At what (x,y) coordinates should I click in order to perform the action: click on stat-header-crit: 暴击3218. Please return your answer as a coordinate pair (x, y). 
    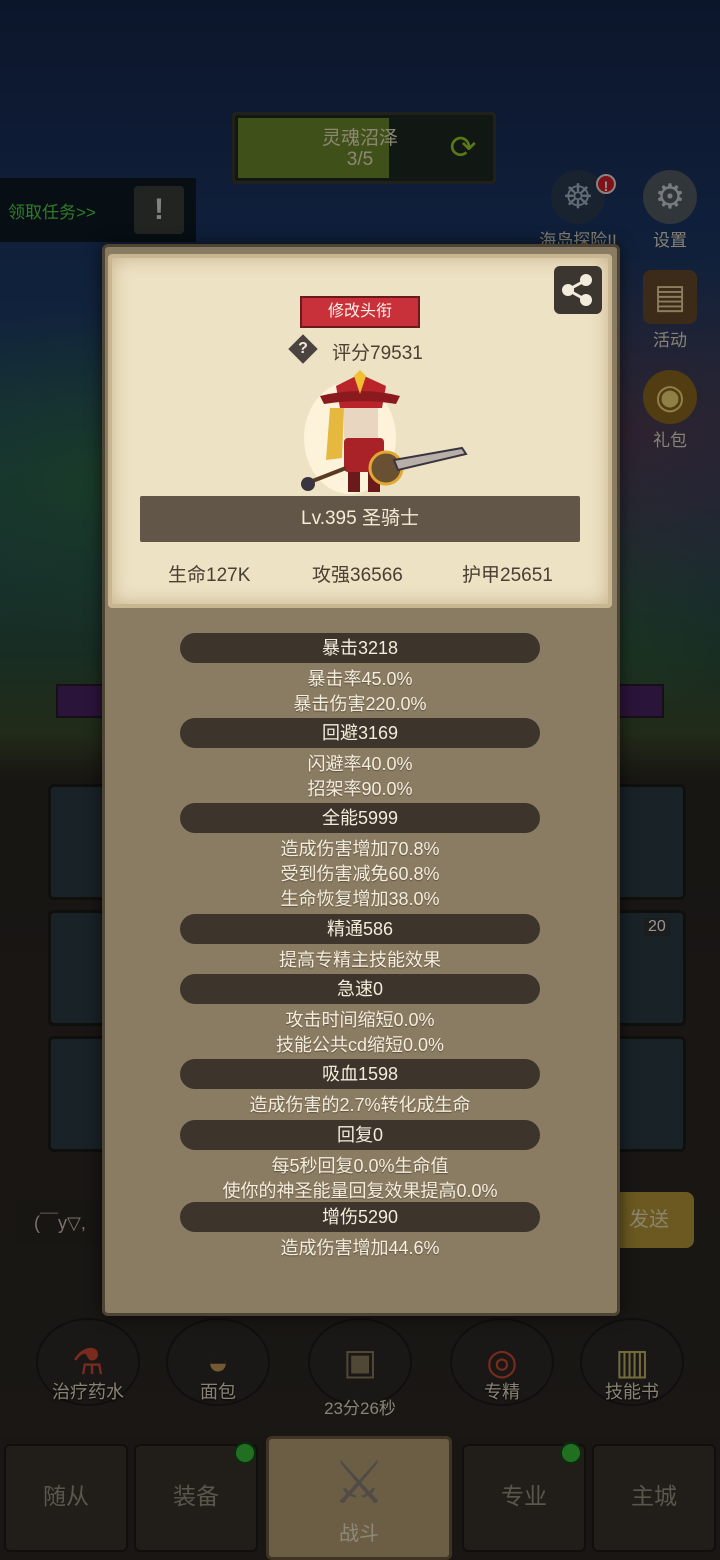
    Looking at the image, I should click on (360, 648).